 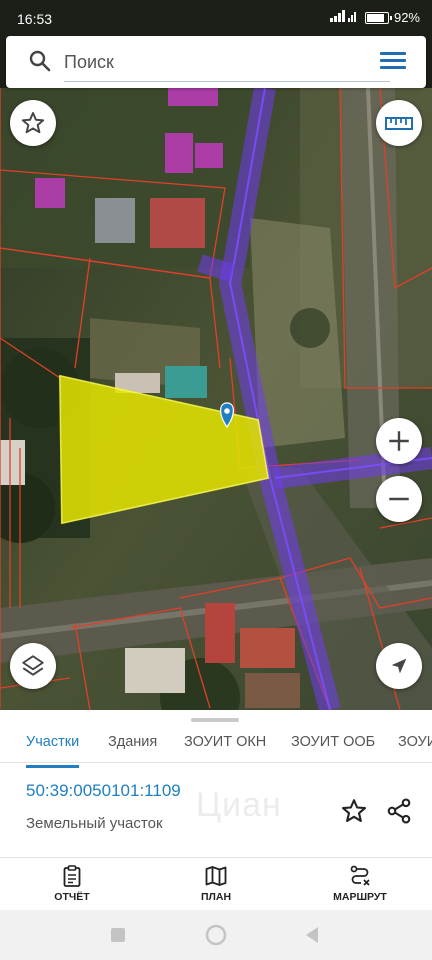 I want to click on status-indicators: 92%, so click(x=374, y=17).